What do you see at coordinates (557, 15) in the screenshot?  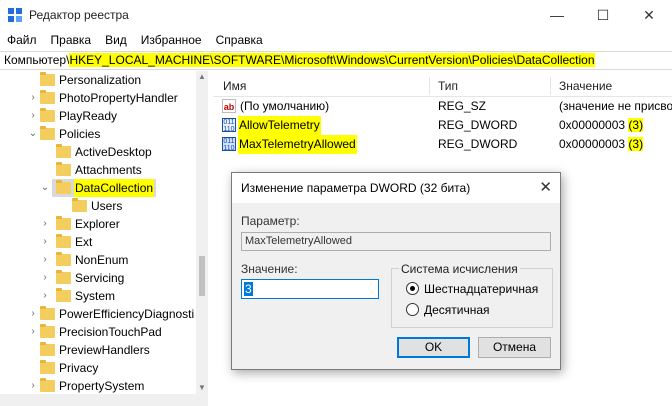 I see `minimize-button: —` at bounding box center [557, 15].